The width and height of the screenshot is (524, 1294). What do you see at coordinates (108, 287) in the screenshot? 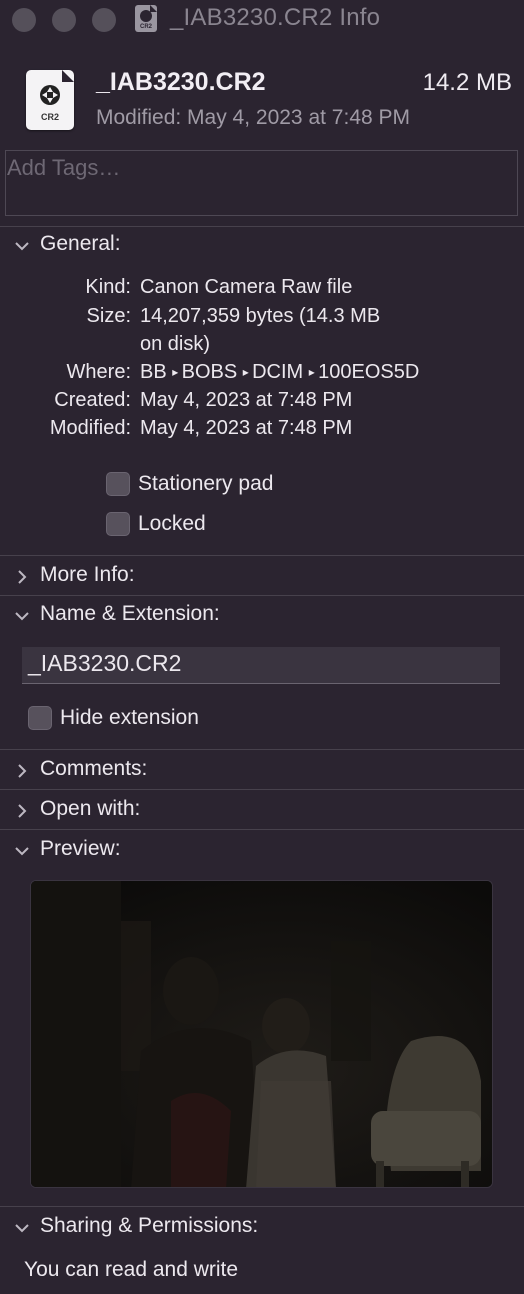
I see `kind-label: Kind:` at bounding box center [108, 287].